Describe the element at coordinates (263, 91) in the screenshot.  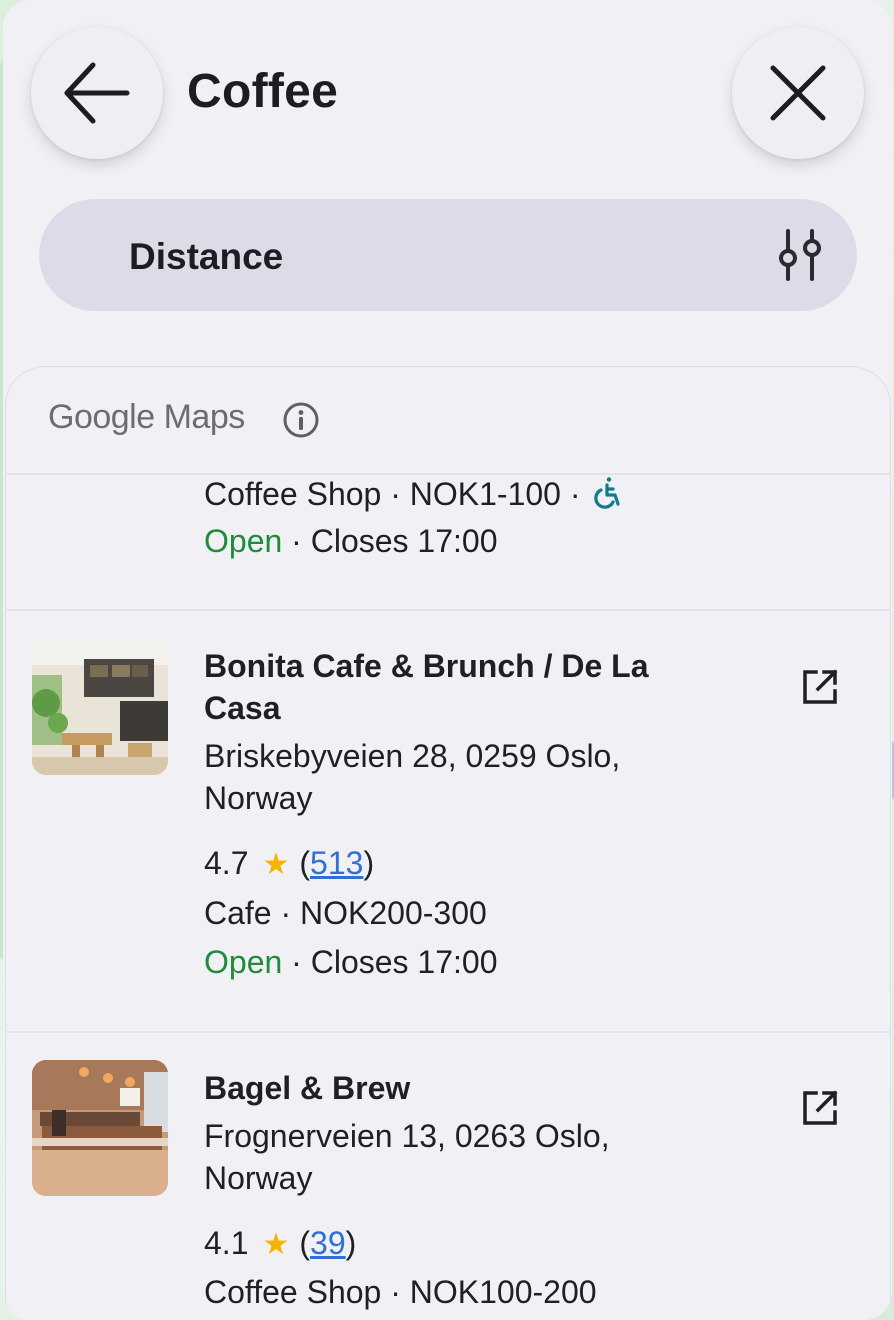
I see `page-title: Coffee` at that location.